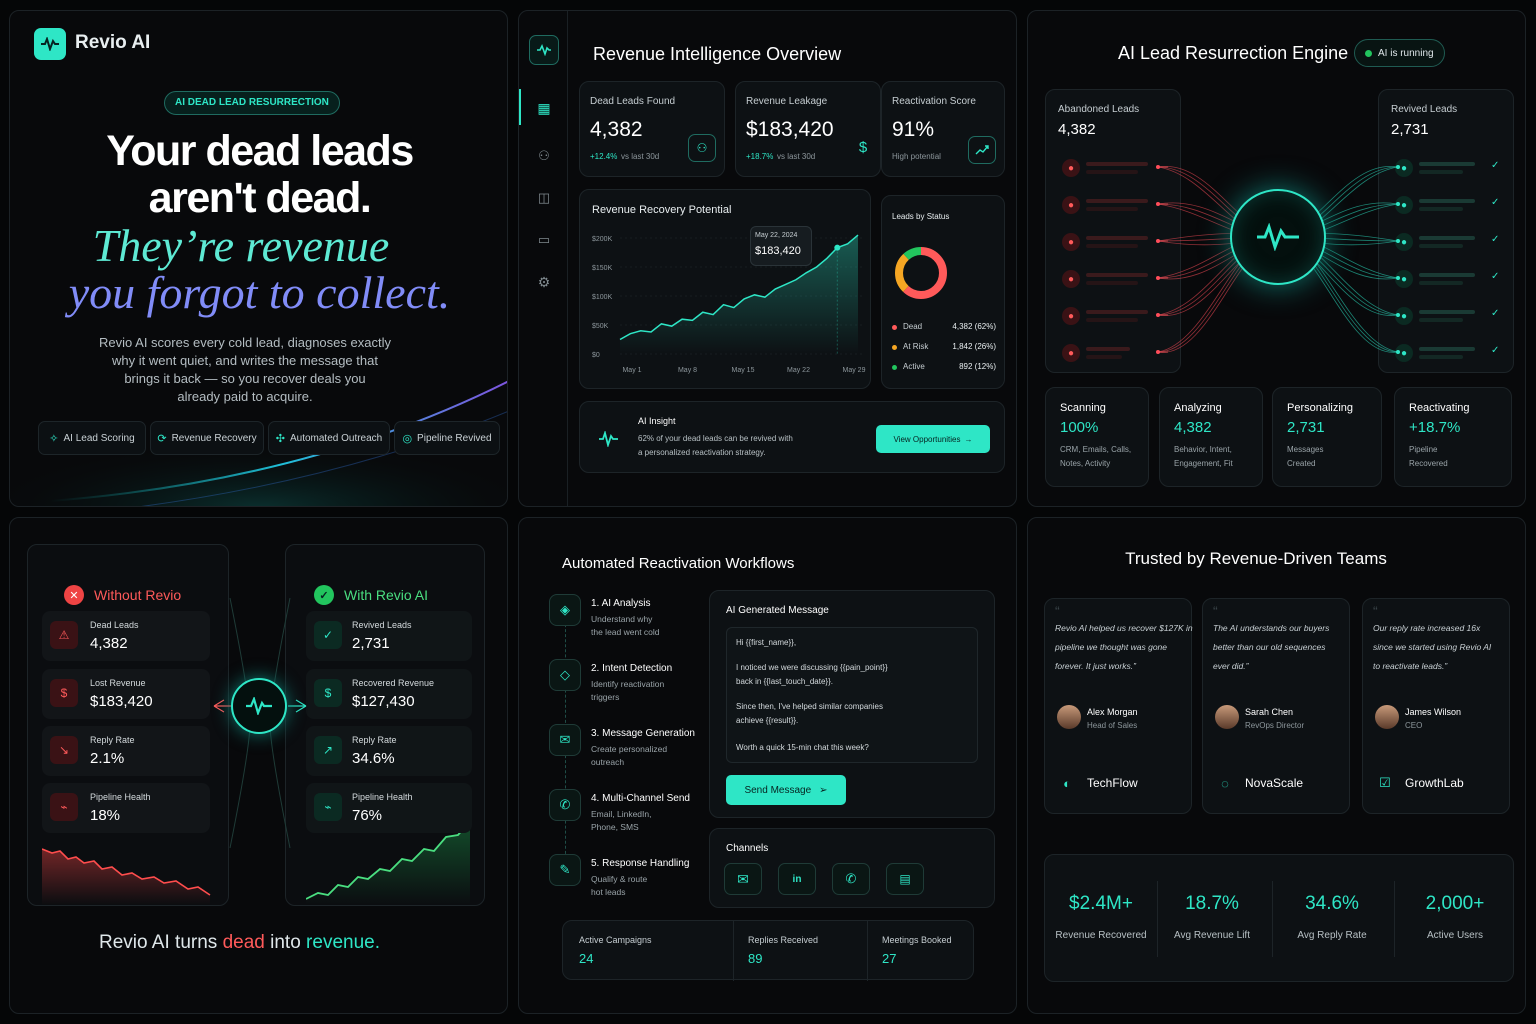  What do you see at coordinates (544, 50) in the screenshot?
I see `sidebar-logo-icon` at bounding box center [544, 50].